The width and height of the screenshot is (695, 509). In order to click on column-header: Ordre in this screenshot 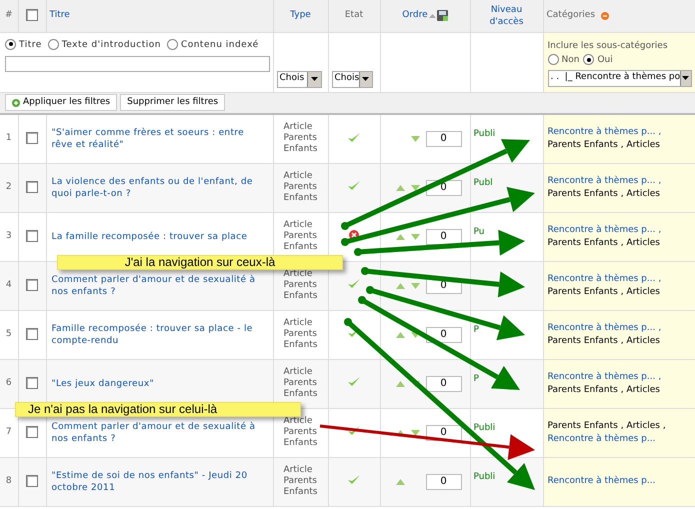, I will do `click(415, 15)`.